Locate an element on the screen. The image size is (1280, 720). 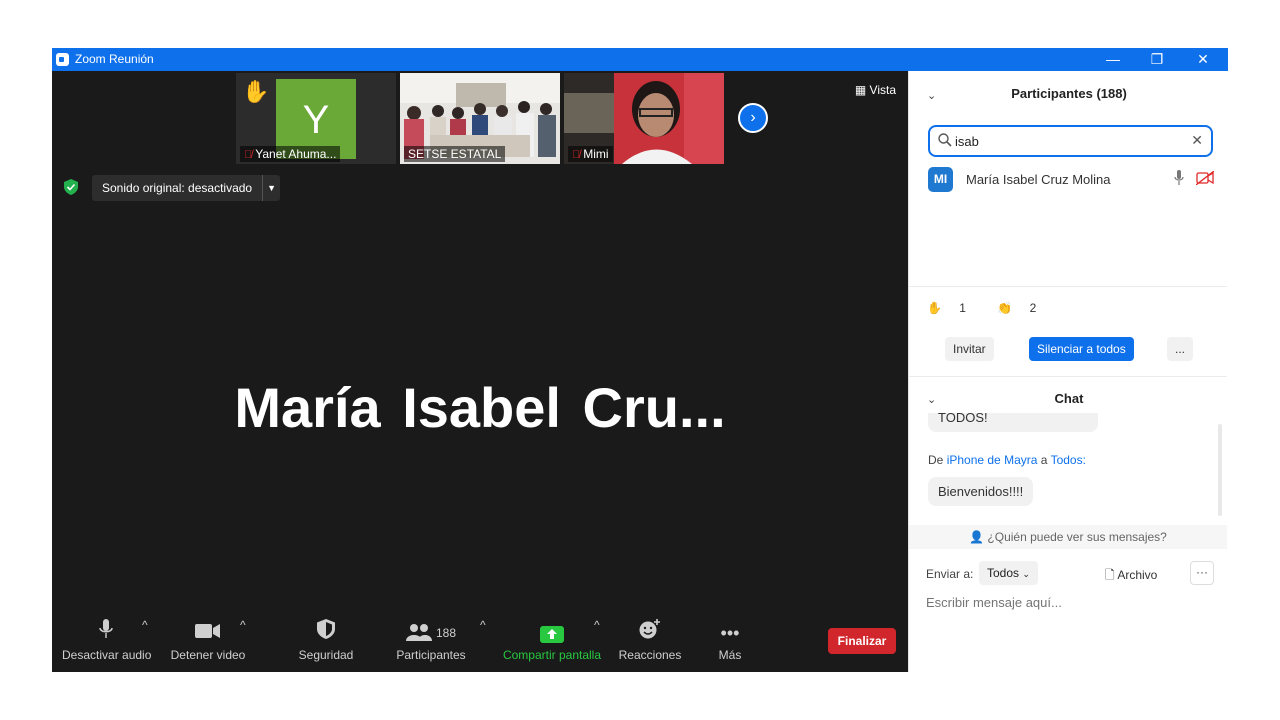
send-to-value: Todos is located at coordinates (1003, 573).